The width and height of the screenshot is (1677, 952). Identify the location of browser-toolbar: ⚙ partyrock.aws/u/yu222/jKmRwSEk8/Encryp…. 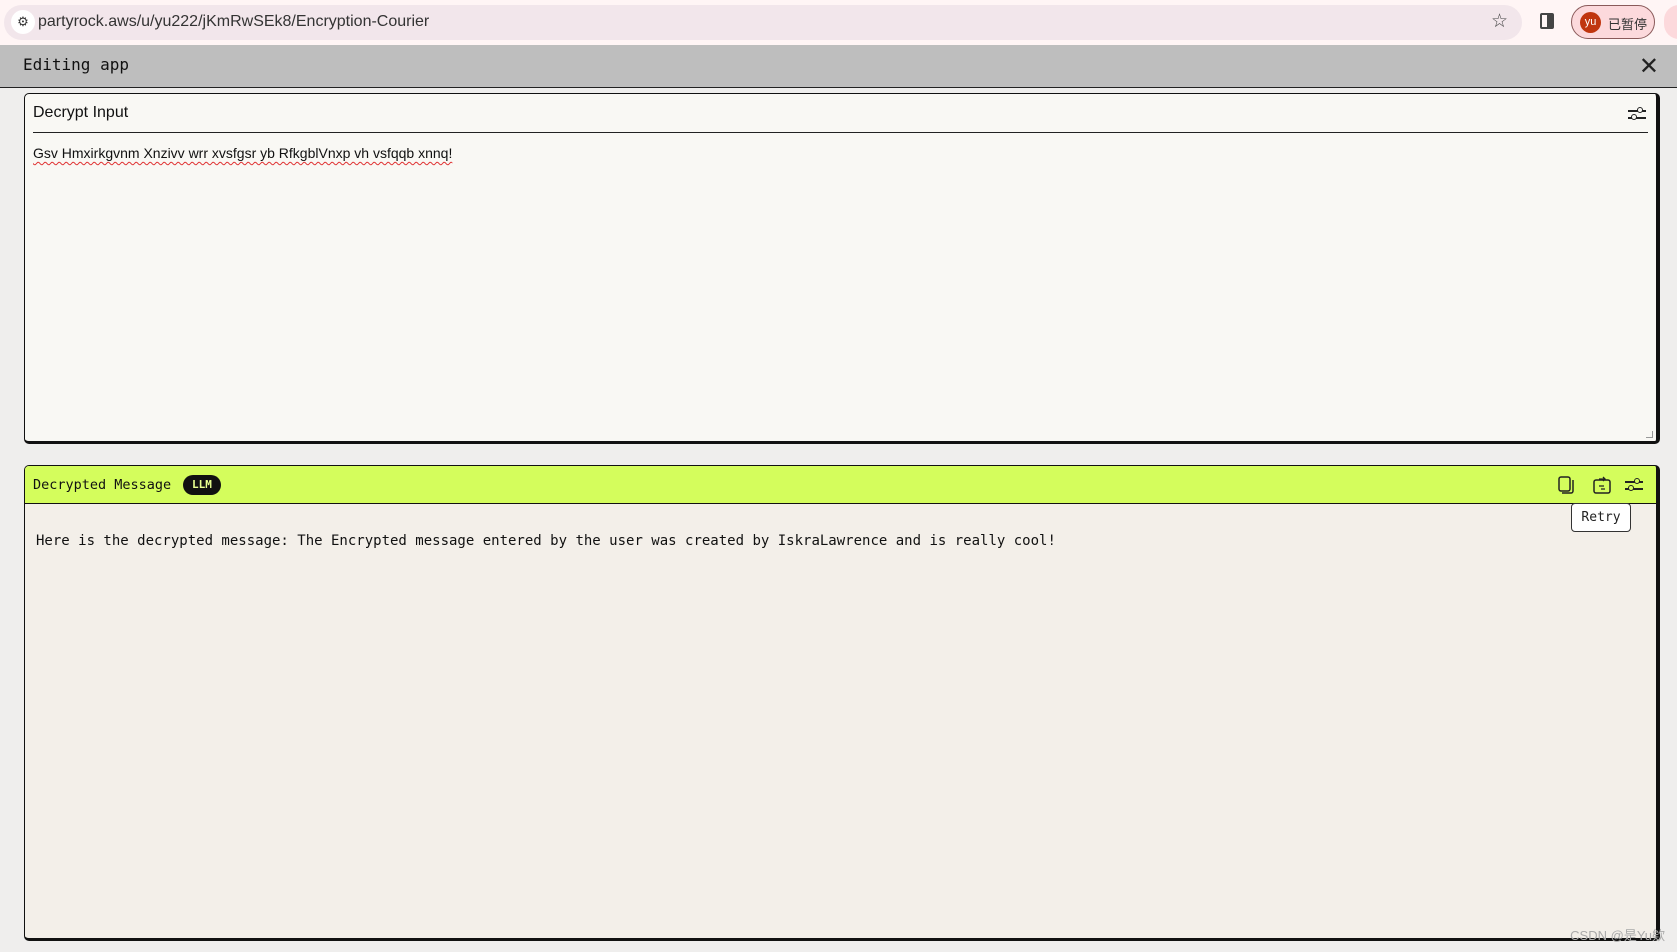
(838, 22).